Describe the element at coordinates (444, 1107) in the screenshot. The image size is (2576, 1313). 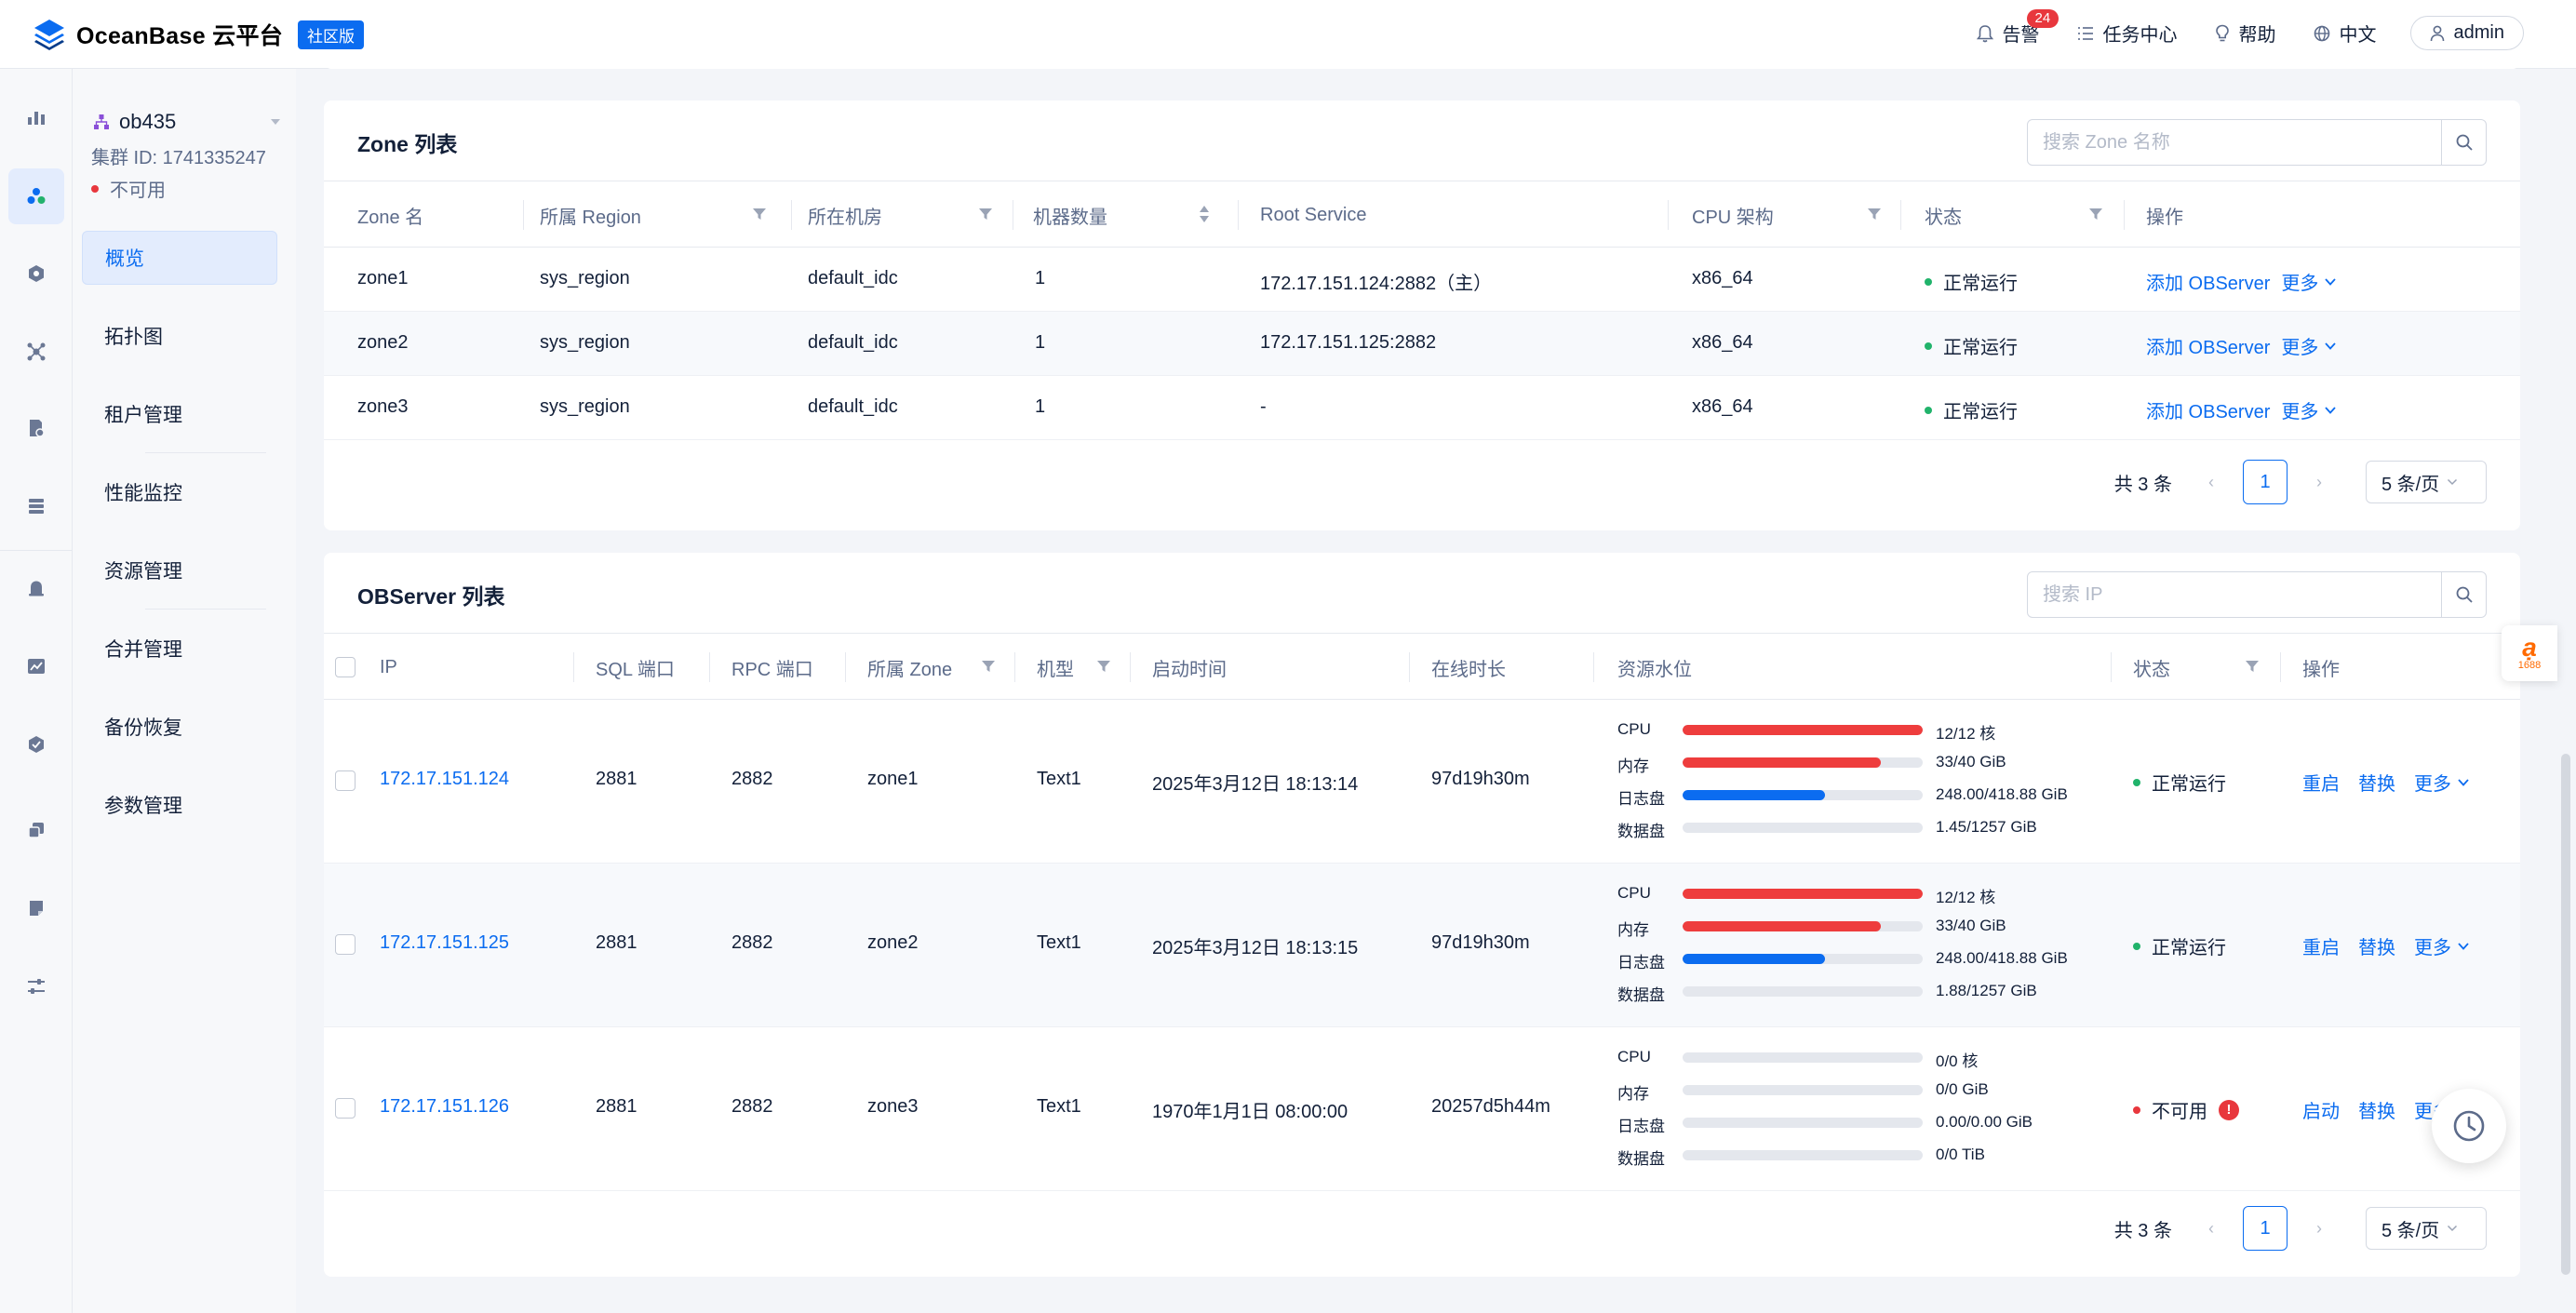
I see `observer-ip-link: 172.17.151.126` at that location.